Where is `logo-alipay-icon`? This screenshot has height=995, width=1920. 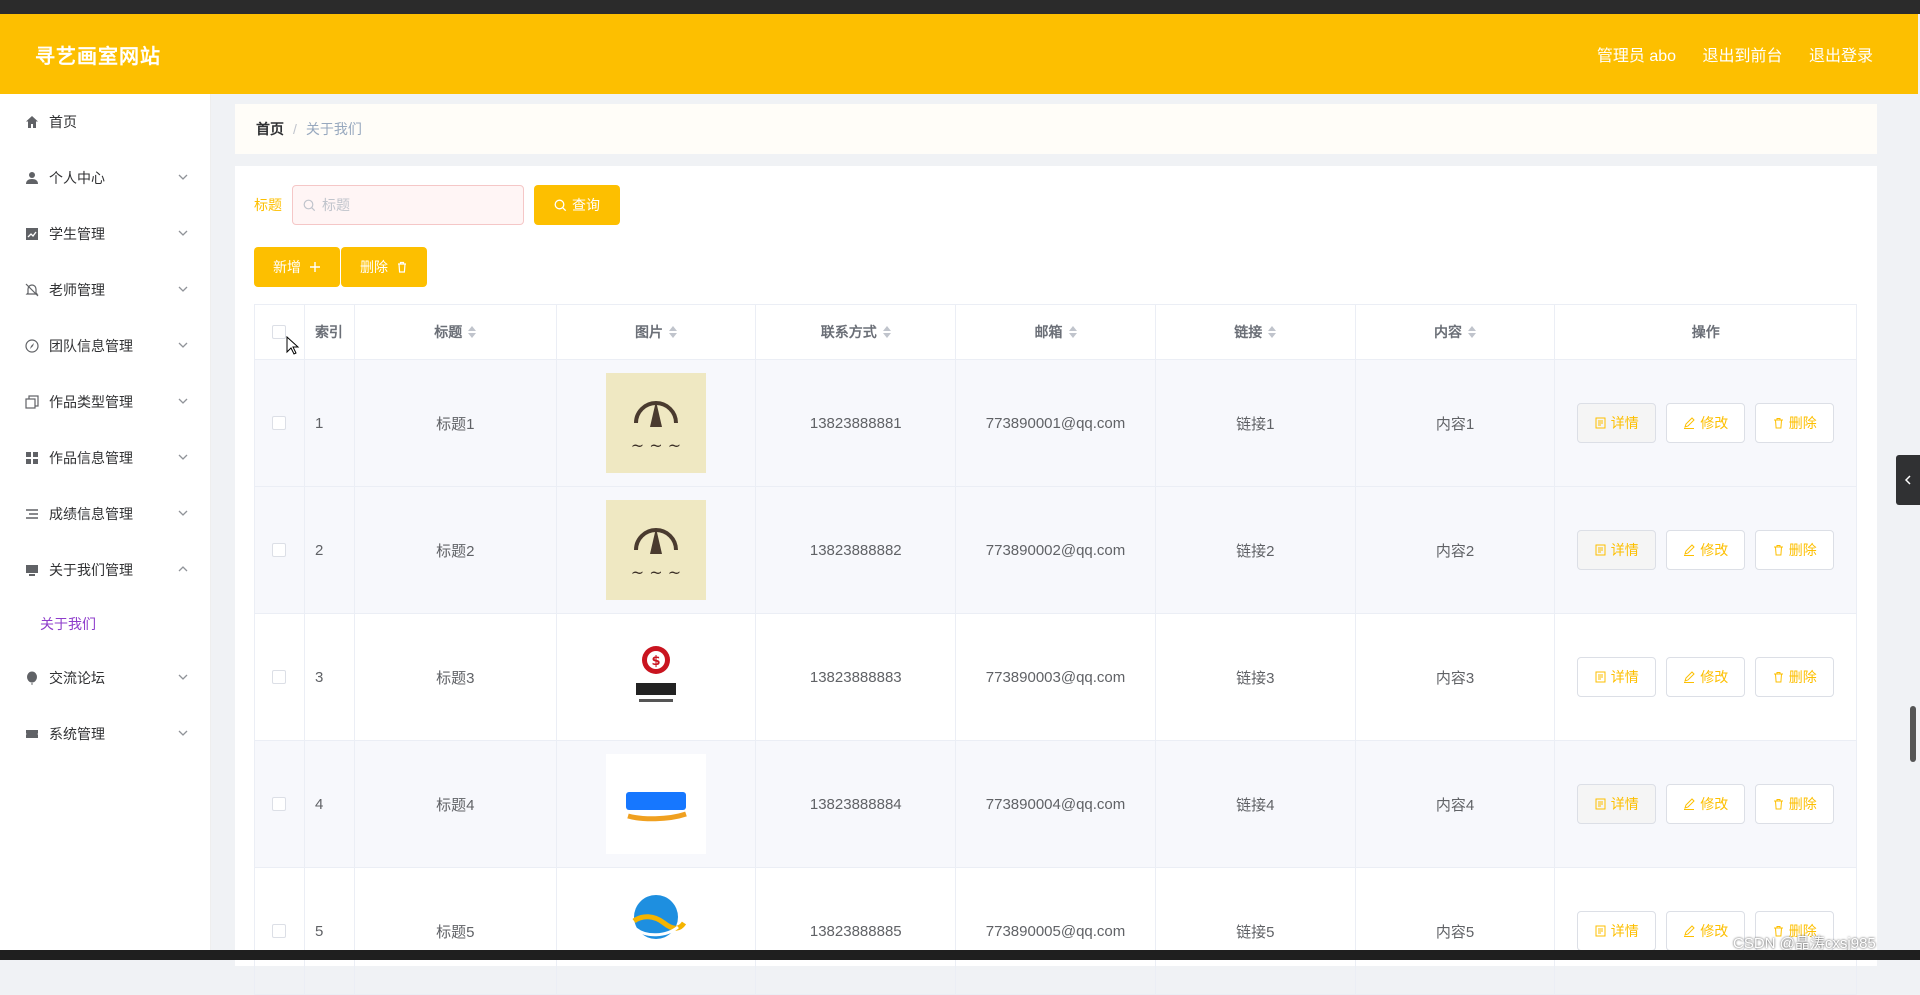 logo-alipay-icon is located at coordinates (656, 804).